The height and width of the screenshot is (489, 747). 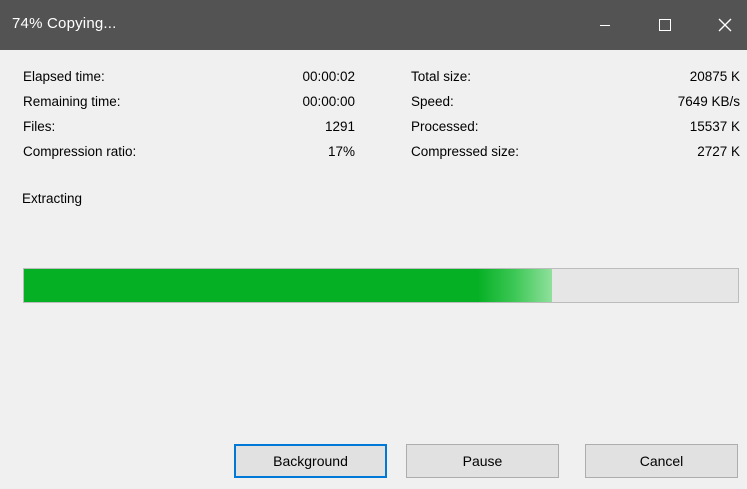 I want to click on total-size-value: 20875 K, so click(x=714, y=76).